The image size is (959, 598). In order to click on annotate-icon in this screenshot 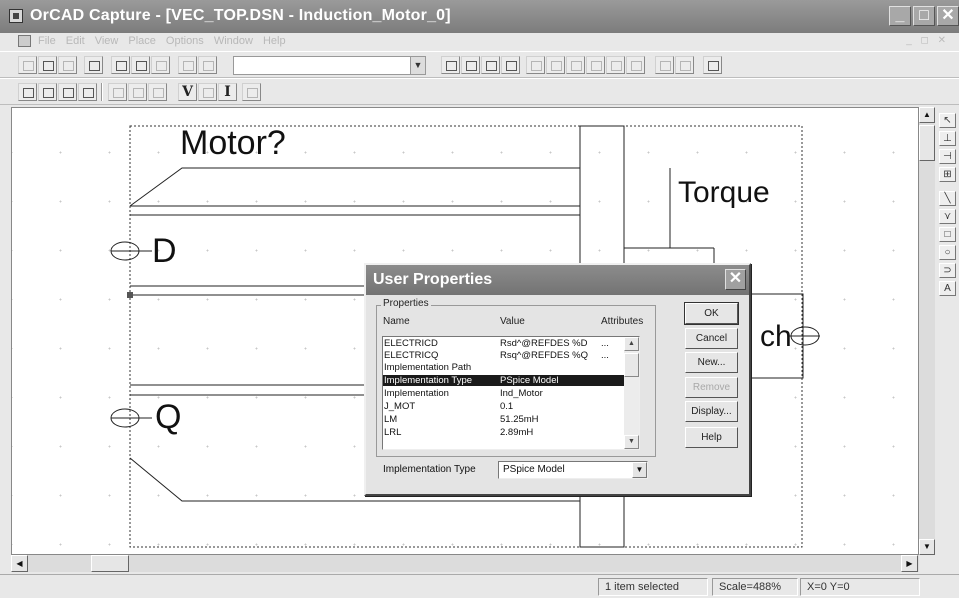, I will do `click(535, 65)`.